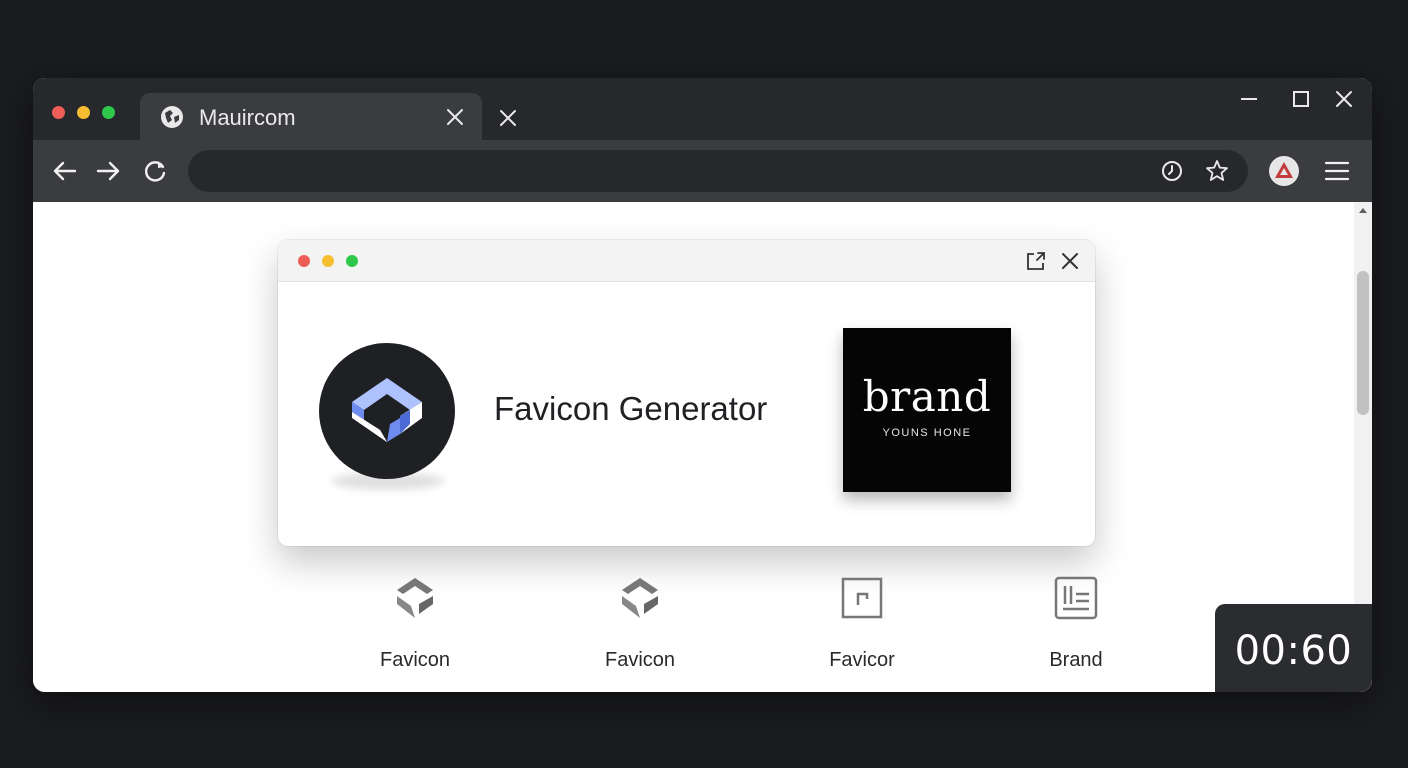  I want to click on globe-icon, so click(172, 117).